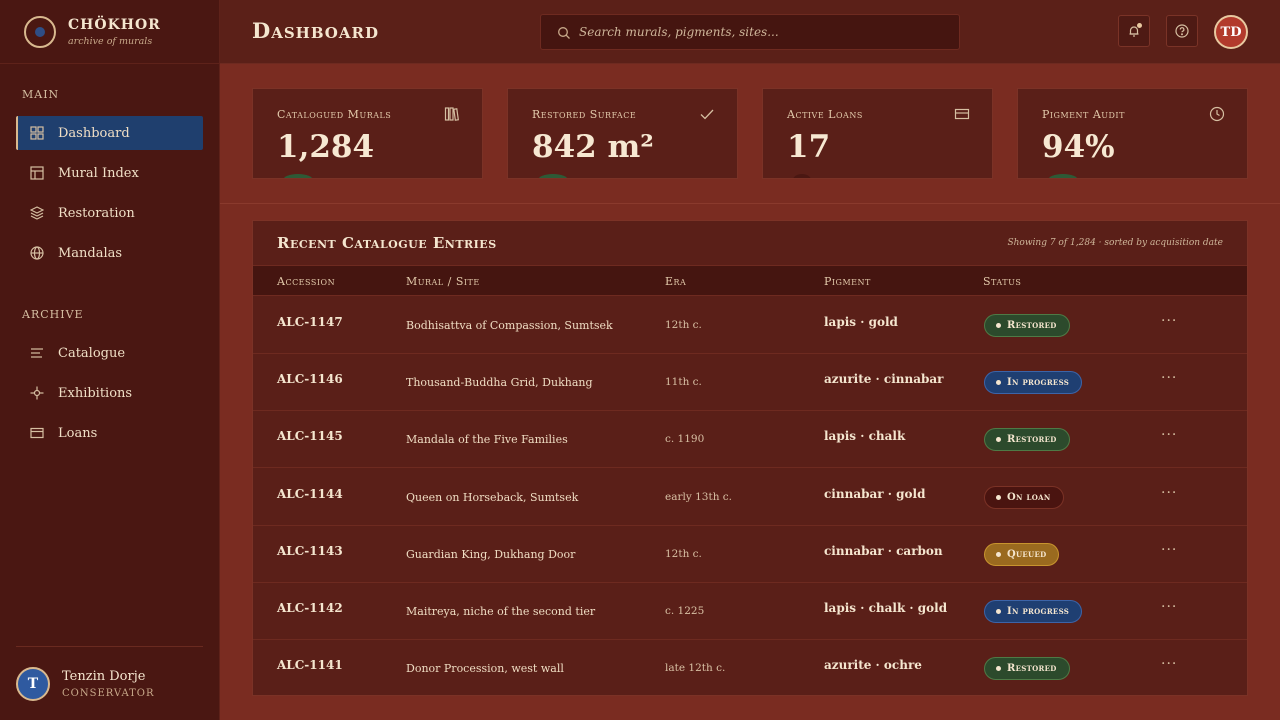 This screenshot has width=1280, height=720. I want to click on list-icon, so click(37, 353).